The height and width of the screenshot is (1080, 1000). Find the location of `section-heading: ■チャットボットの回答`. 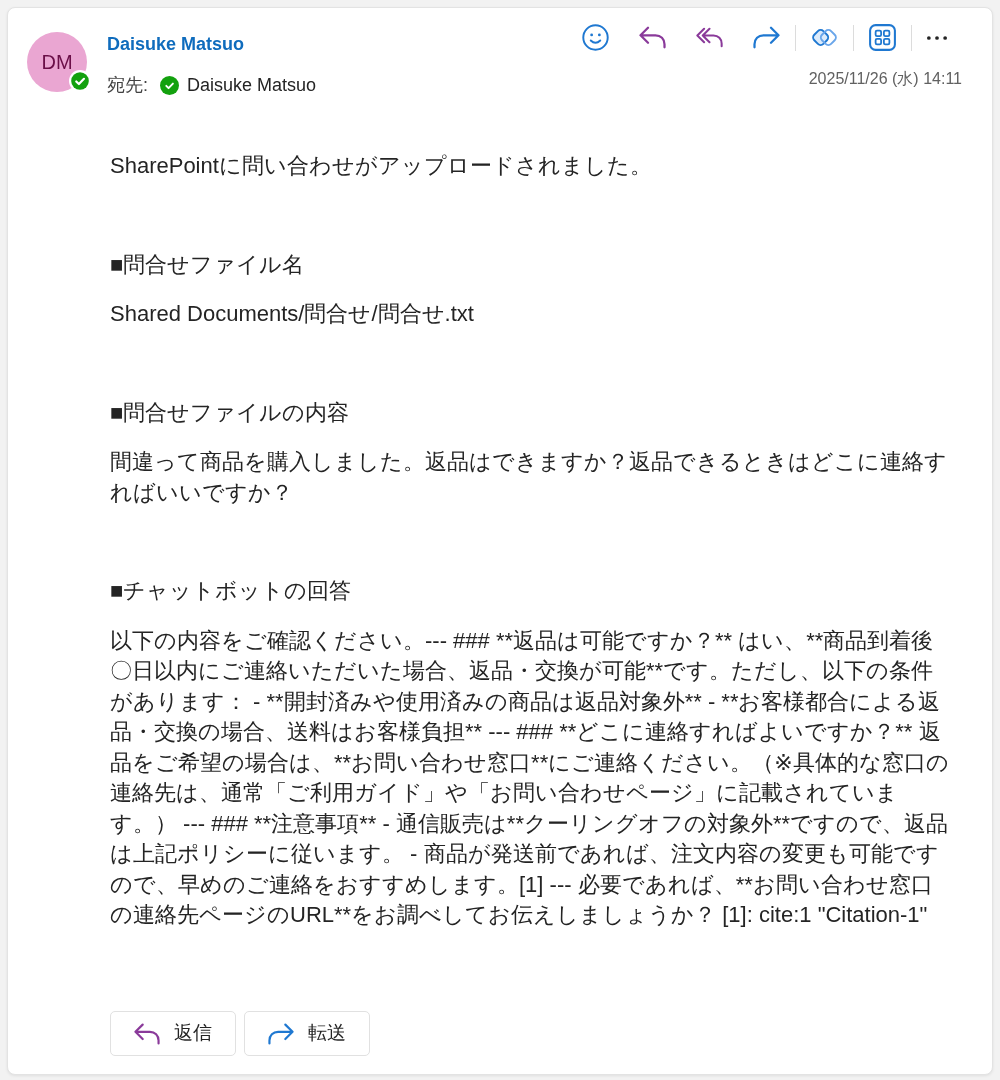

section-heading: ■チャットボットの回答 is located at coordinates (231, 591).